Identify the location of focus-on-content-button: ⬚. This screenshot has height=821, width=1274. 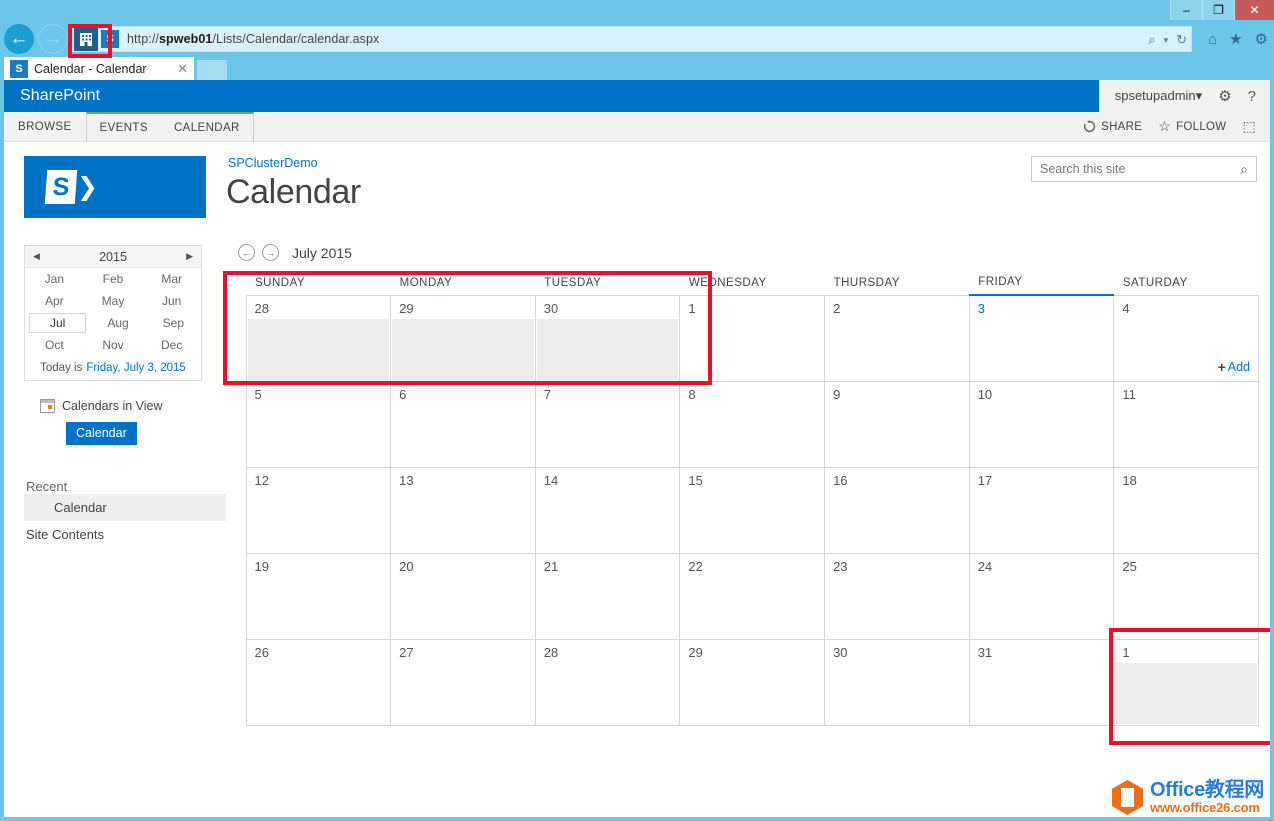
(1249, 126).